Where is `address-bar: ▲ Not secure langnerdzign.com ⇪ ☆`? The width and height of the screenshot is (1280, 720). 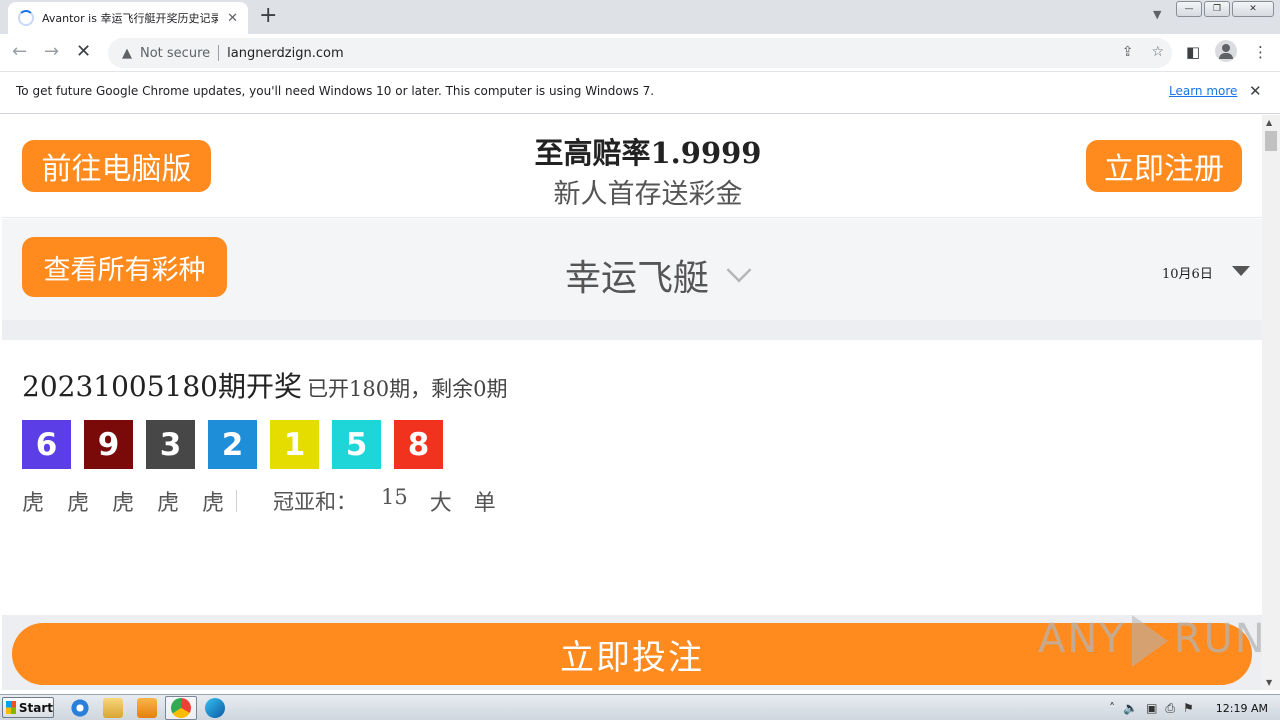
address-bar: ▲ Not secure langnerdzign.com ⇪ ☆ is located at coordinates (640, 53).